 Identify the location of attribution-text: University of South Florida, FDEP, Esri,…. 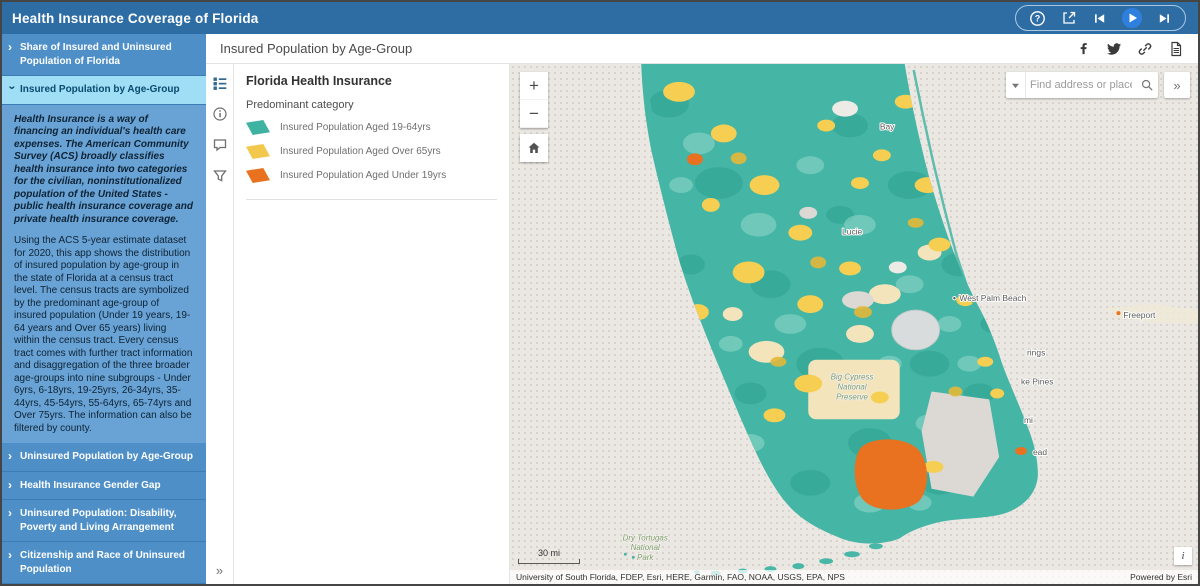
(680, 577).